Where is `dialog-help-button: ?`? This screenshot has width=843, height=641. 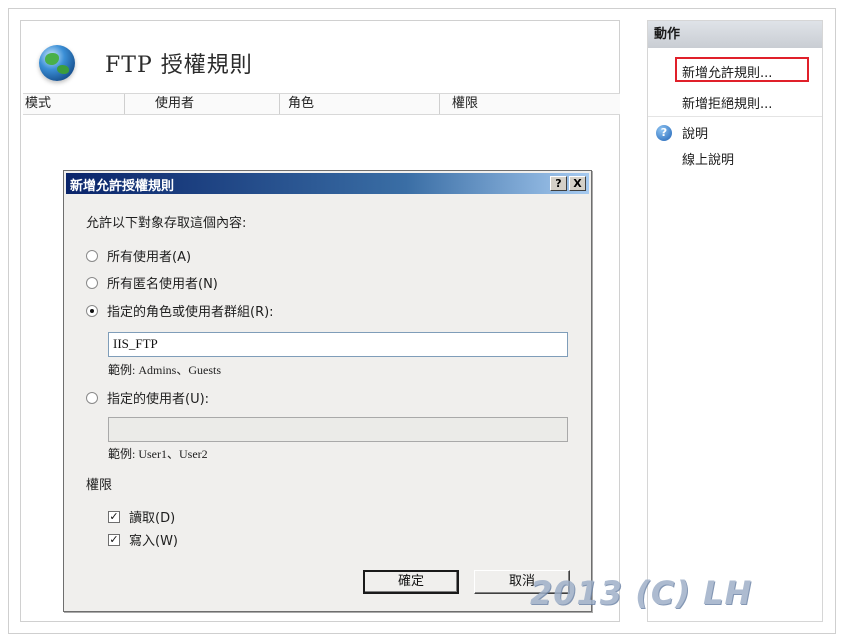
dialog-help-button: ? is located at coordinates (558, 183).